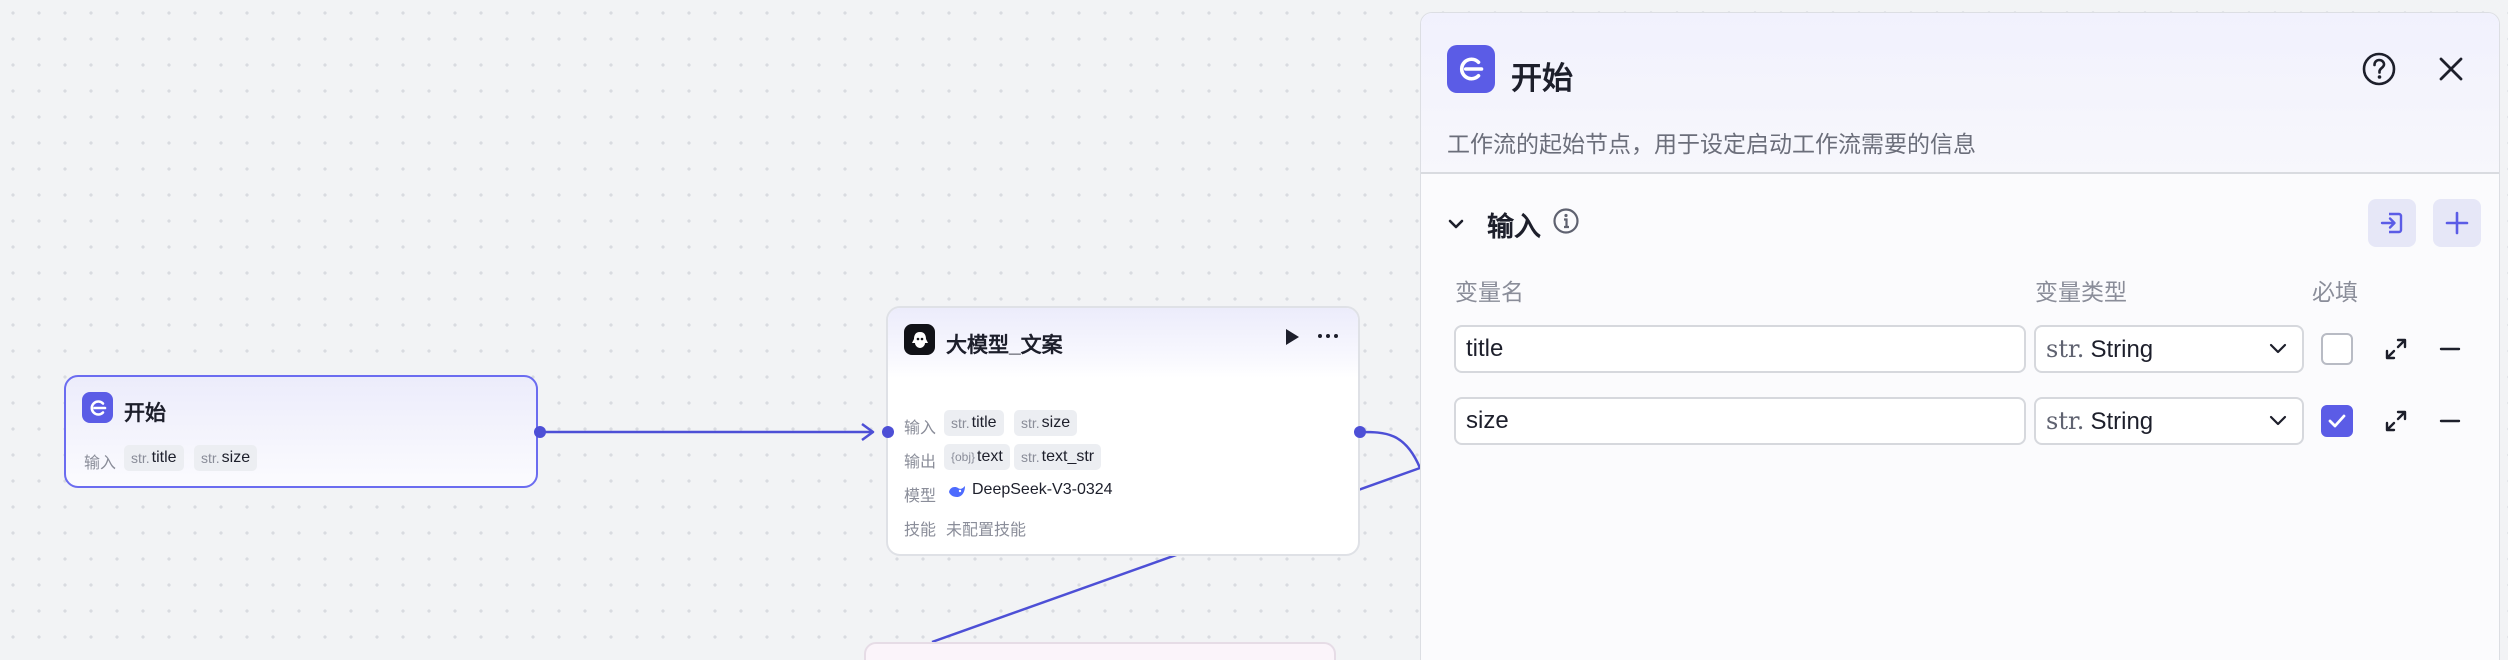  What do you see at coordinates (1004, 345) in the screenshot?
I see `llm-node-title: 大模型_文案` at bounding box center [1004, 345].